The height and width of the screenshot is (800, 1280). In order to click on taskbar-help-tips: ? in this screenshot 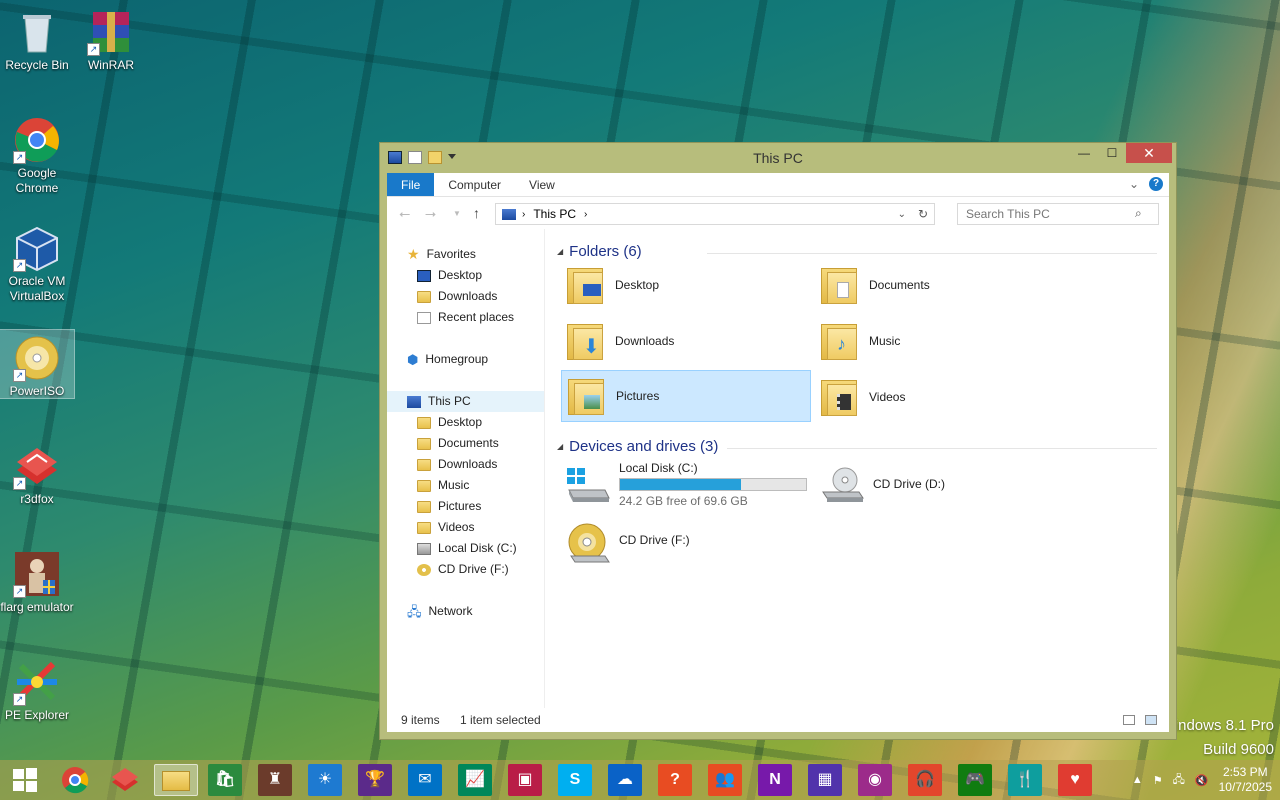, I will do `click(675, 780)`.